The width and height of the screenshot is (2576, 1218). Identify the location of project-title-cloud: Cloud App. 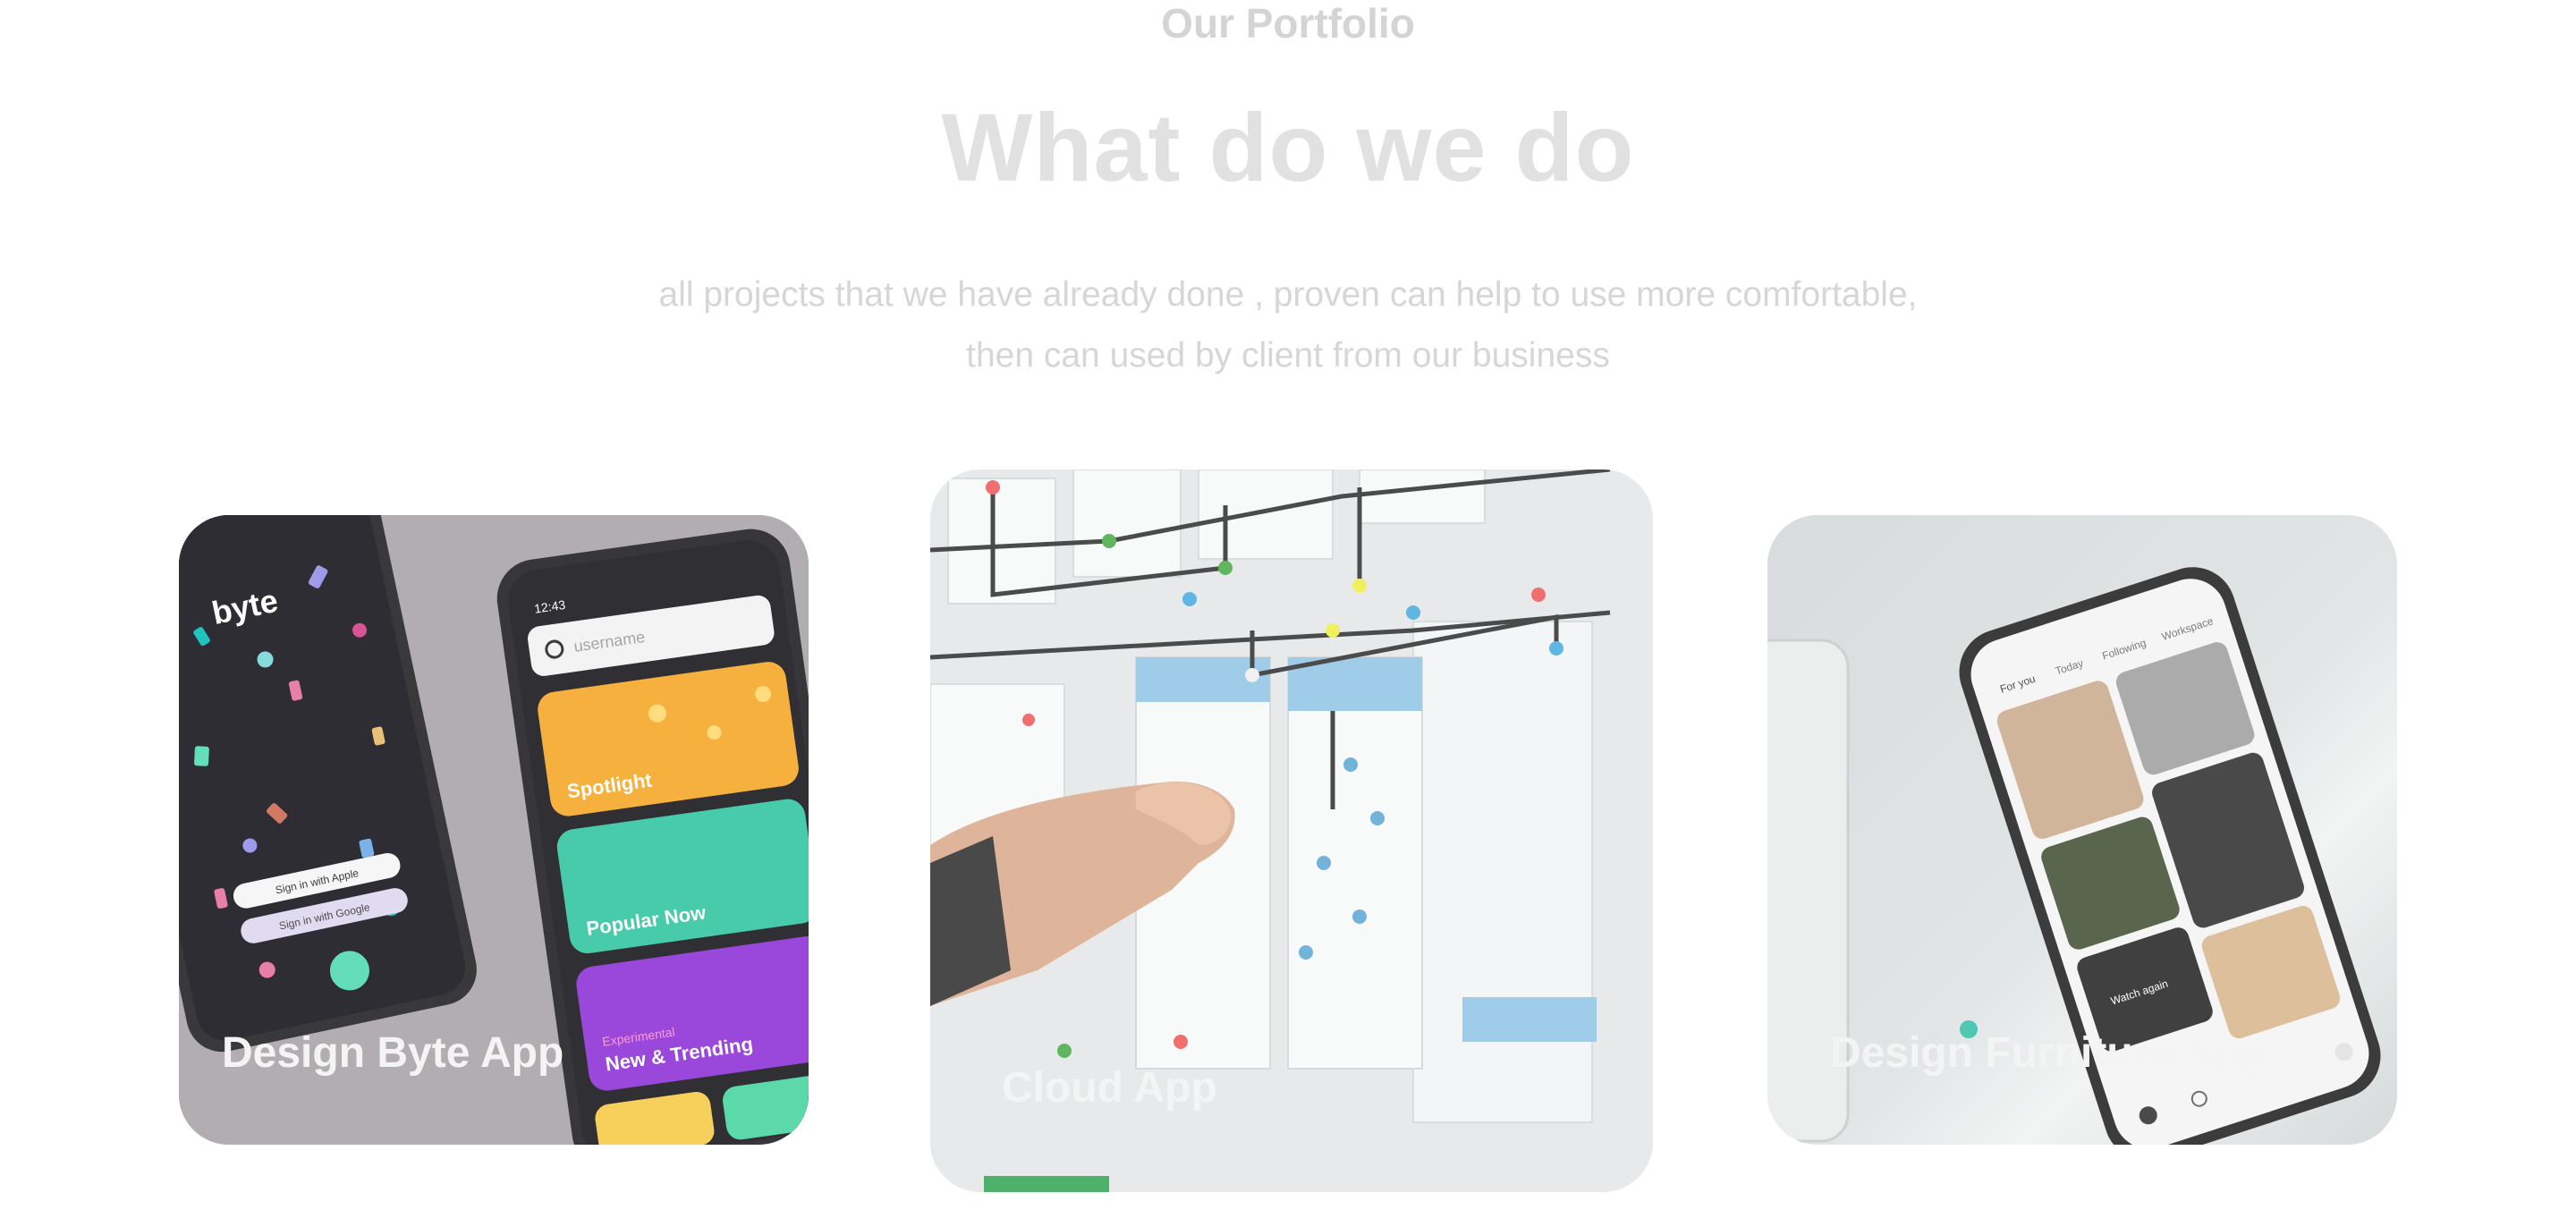
(1109, 1088).